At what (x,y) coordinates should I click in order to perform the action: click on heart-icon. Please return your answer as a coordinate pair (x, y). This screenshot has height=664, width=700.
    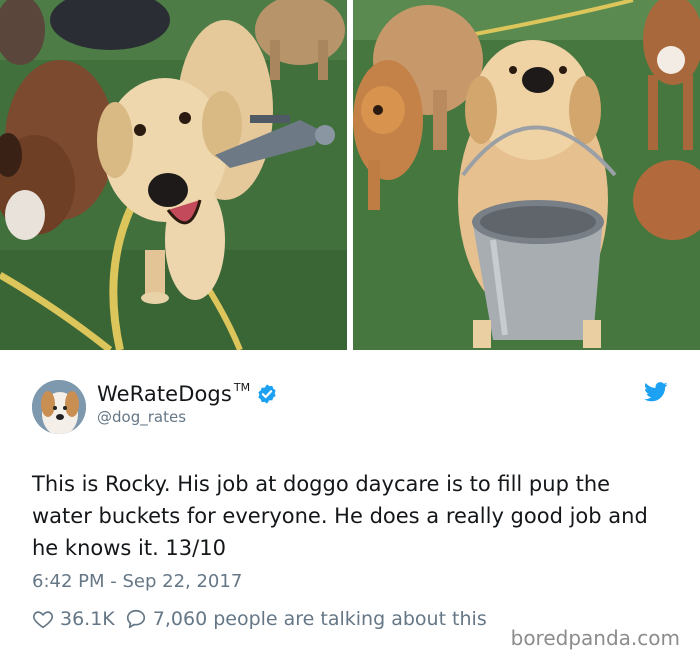
    Looking at the image, I should click on (43, 619).